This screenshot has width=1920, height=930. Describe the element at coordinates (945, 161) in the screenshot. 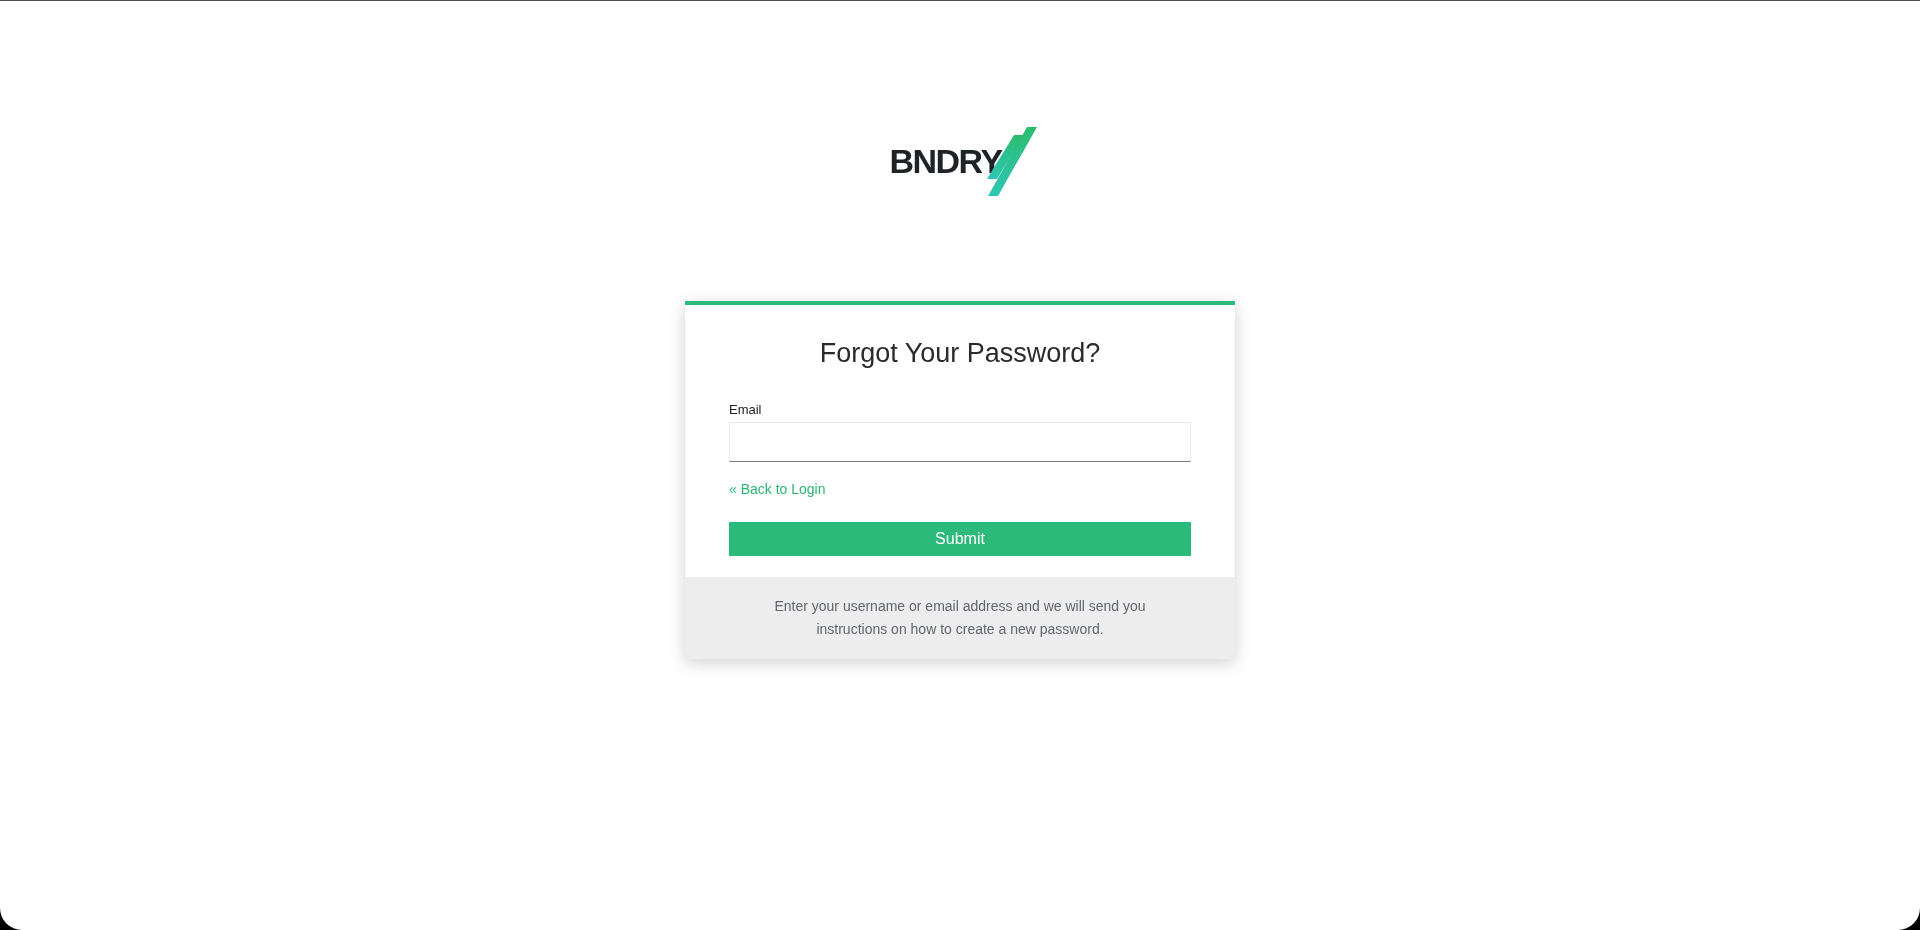

I see `logo-wordmark: BNDRY` at that location.